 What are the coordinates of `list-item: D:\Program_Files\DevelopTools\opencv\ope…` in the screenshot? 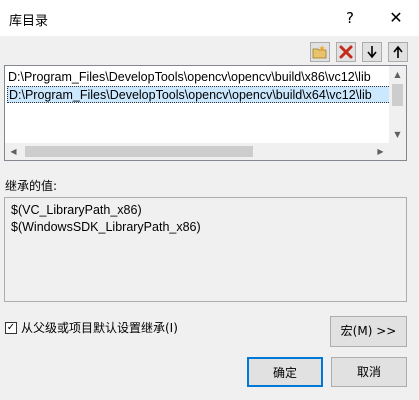 It's located at (189, 77).